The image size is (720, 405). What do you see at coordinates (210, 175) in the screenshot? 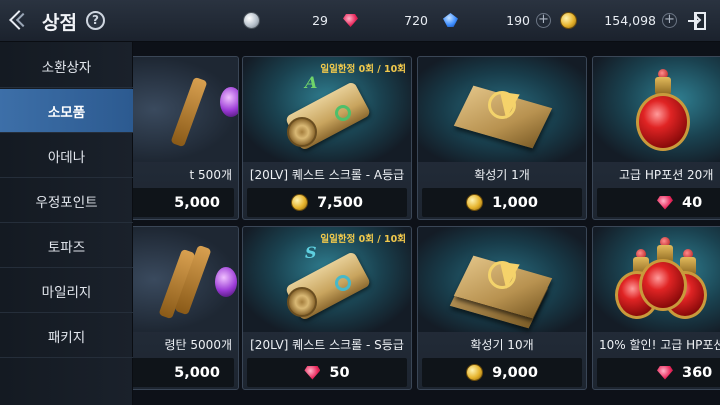
I see `product-name: t 500개` at bounding box center [210, 175].